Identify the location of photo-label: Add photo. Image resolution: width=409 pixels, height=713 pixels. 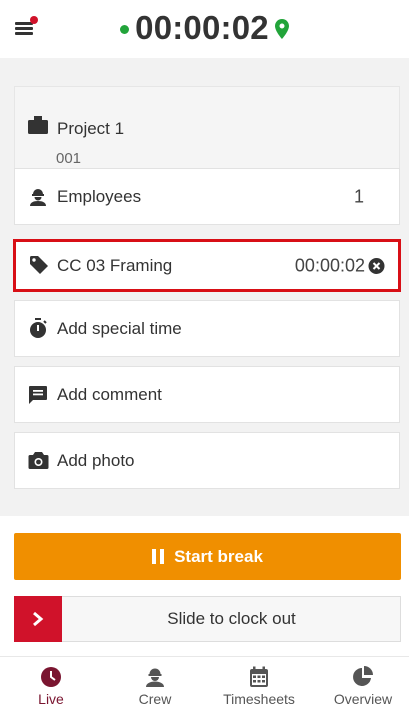
(96, 460).